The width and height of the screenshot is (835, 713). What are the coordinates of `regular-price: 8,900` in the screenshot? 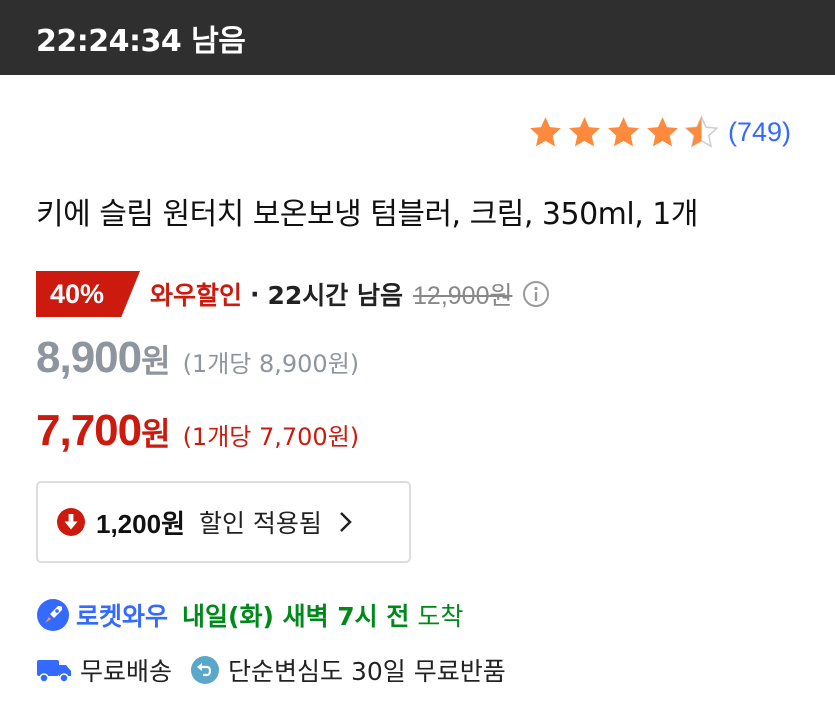 It's located at (89, 357).